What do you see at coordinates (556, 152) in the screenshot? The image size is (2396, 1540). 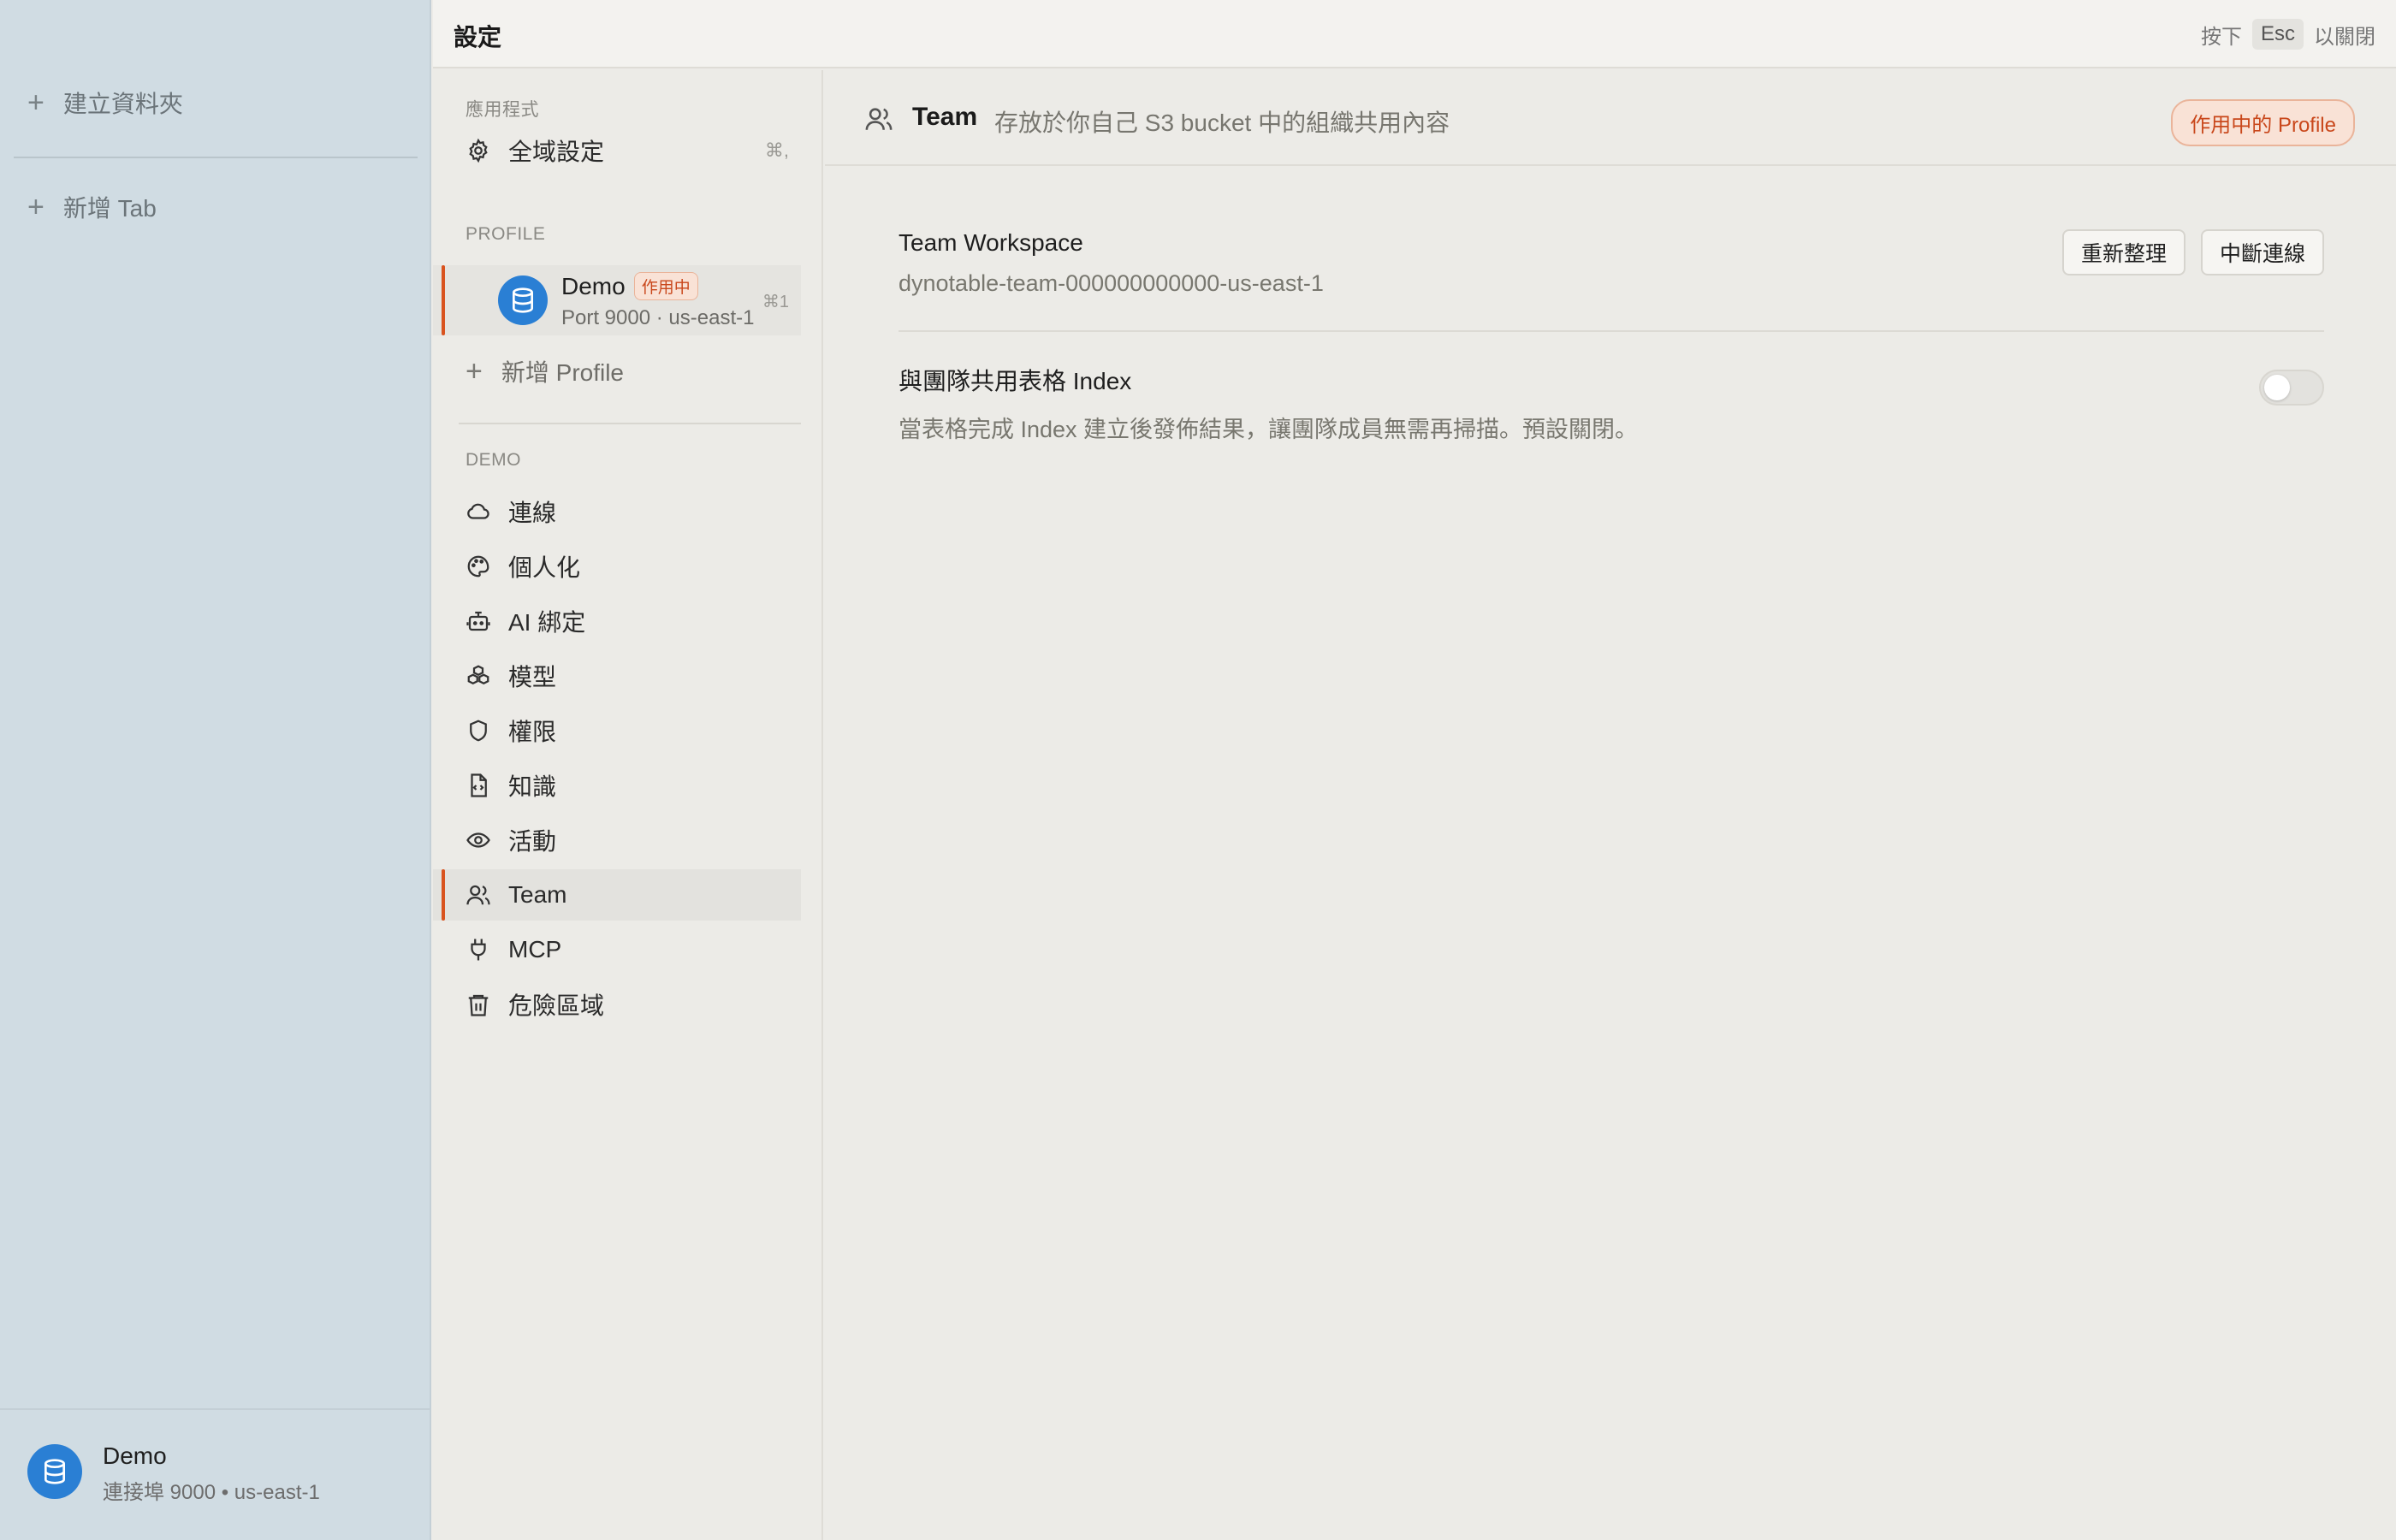 I see `nav-label: 全域設定` at bounding box center [556, 152].